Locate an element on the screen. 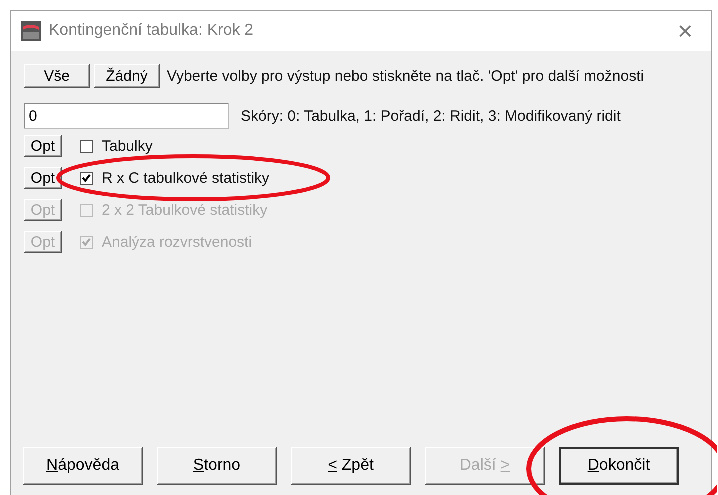  instruction-text: Vyberte volby pro výstup nebo stiskněte na tlač. 'Opt' pro další možnosti is located at coordinates (405, 76).